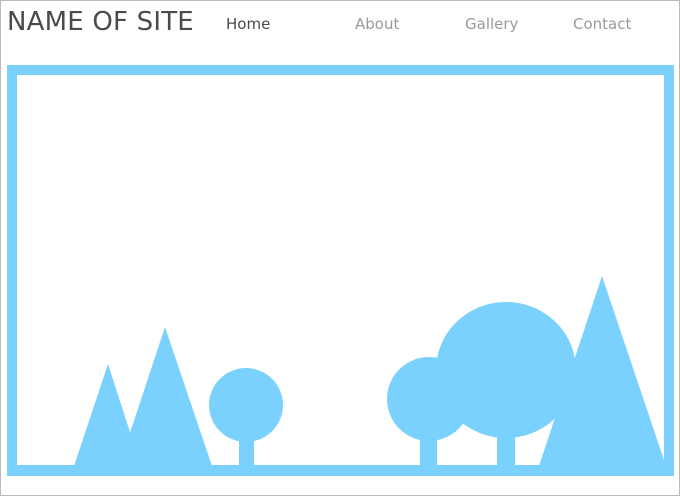 This screenshot has height=496, width=680. Describe the element at coordinates (506, 370) in the screenshot. I see `large-bush-tree-crown-icon` at that location.